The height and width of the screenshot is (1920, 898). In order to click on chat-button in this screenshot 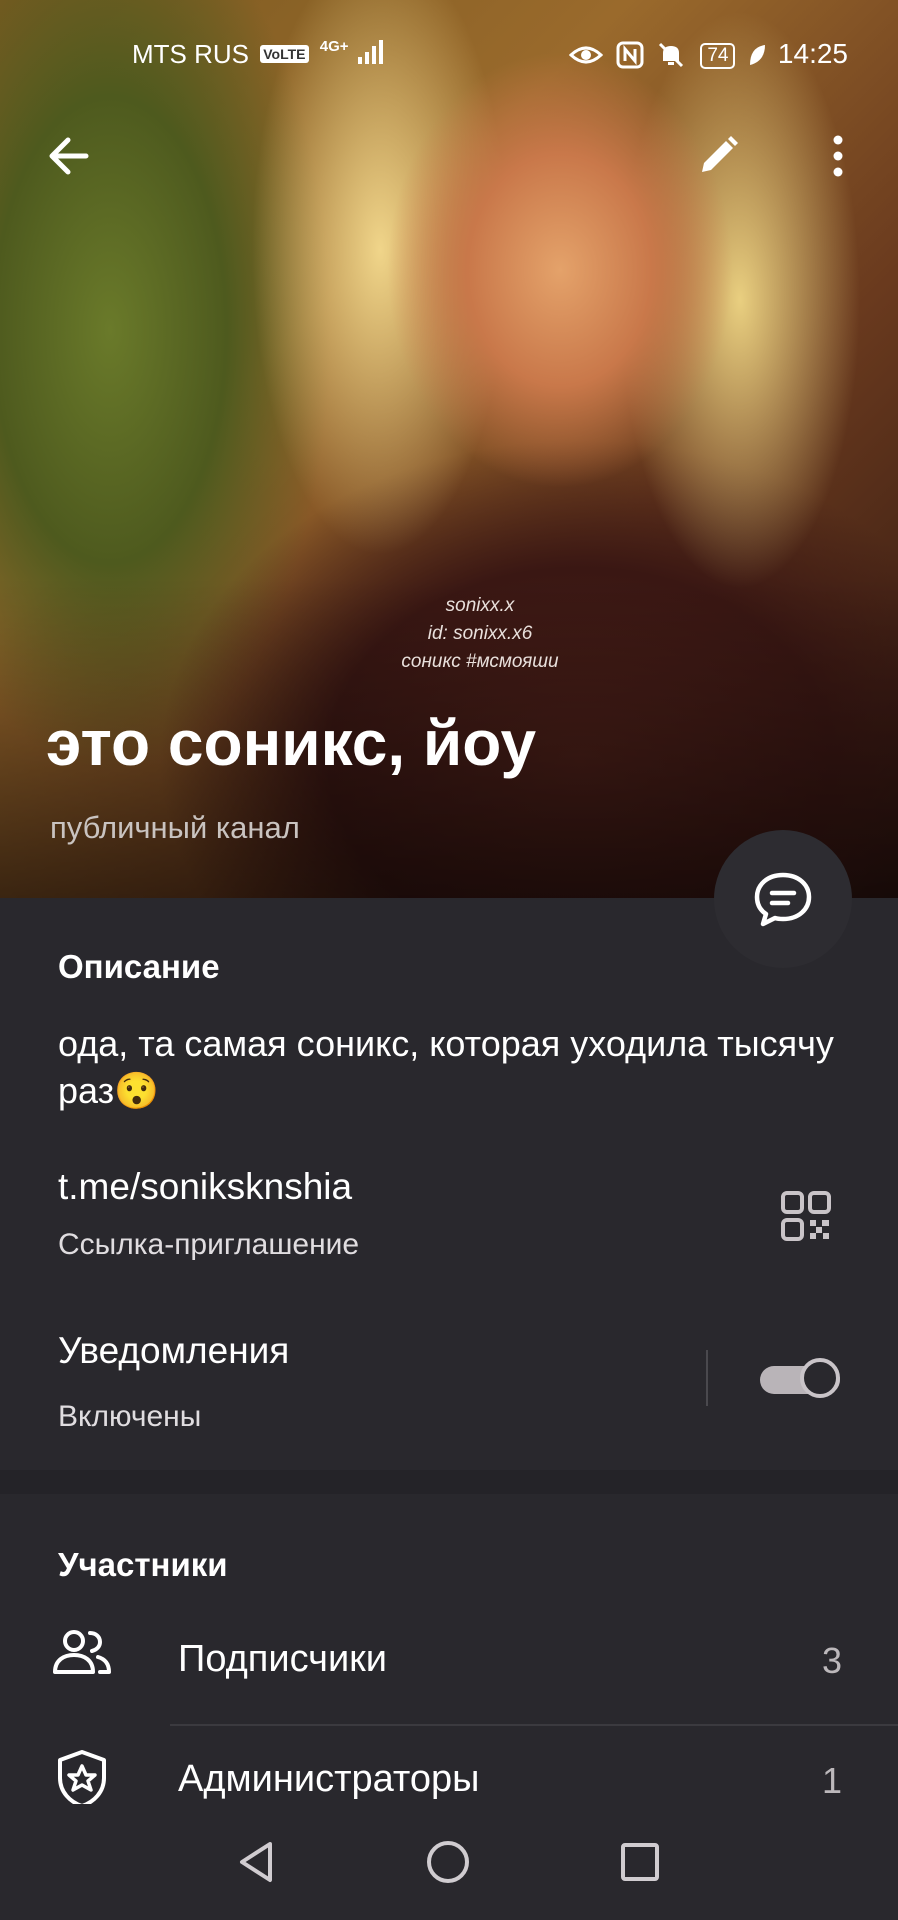, I will do `click(783, 899)`.